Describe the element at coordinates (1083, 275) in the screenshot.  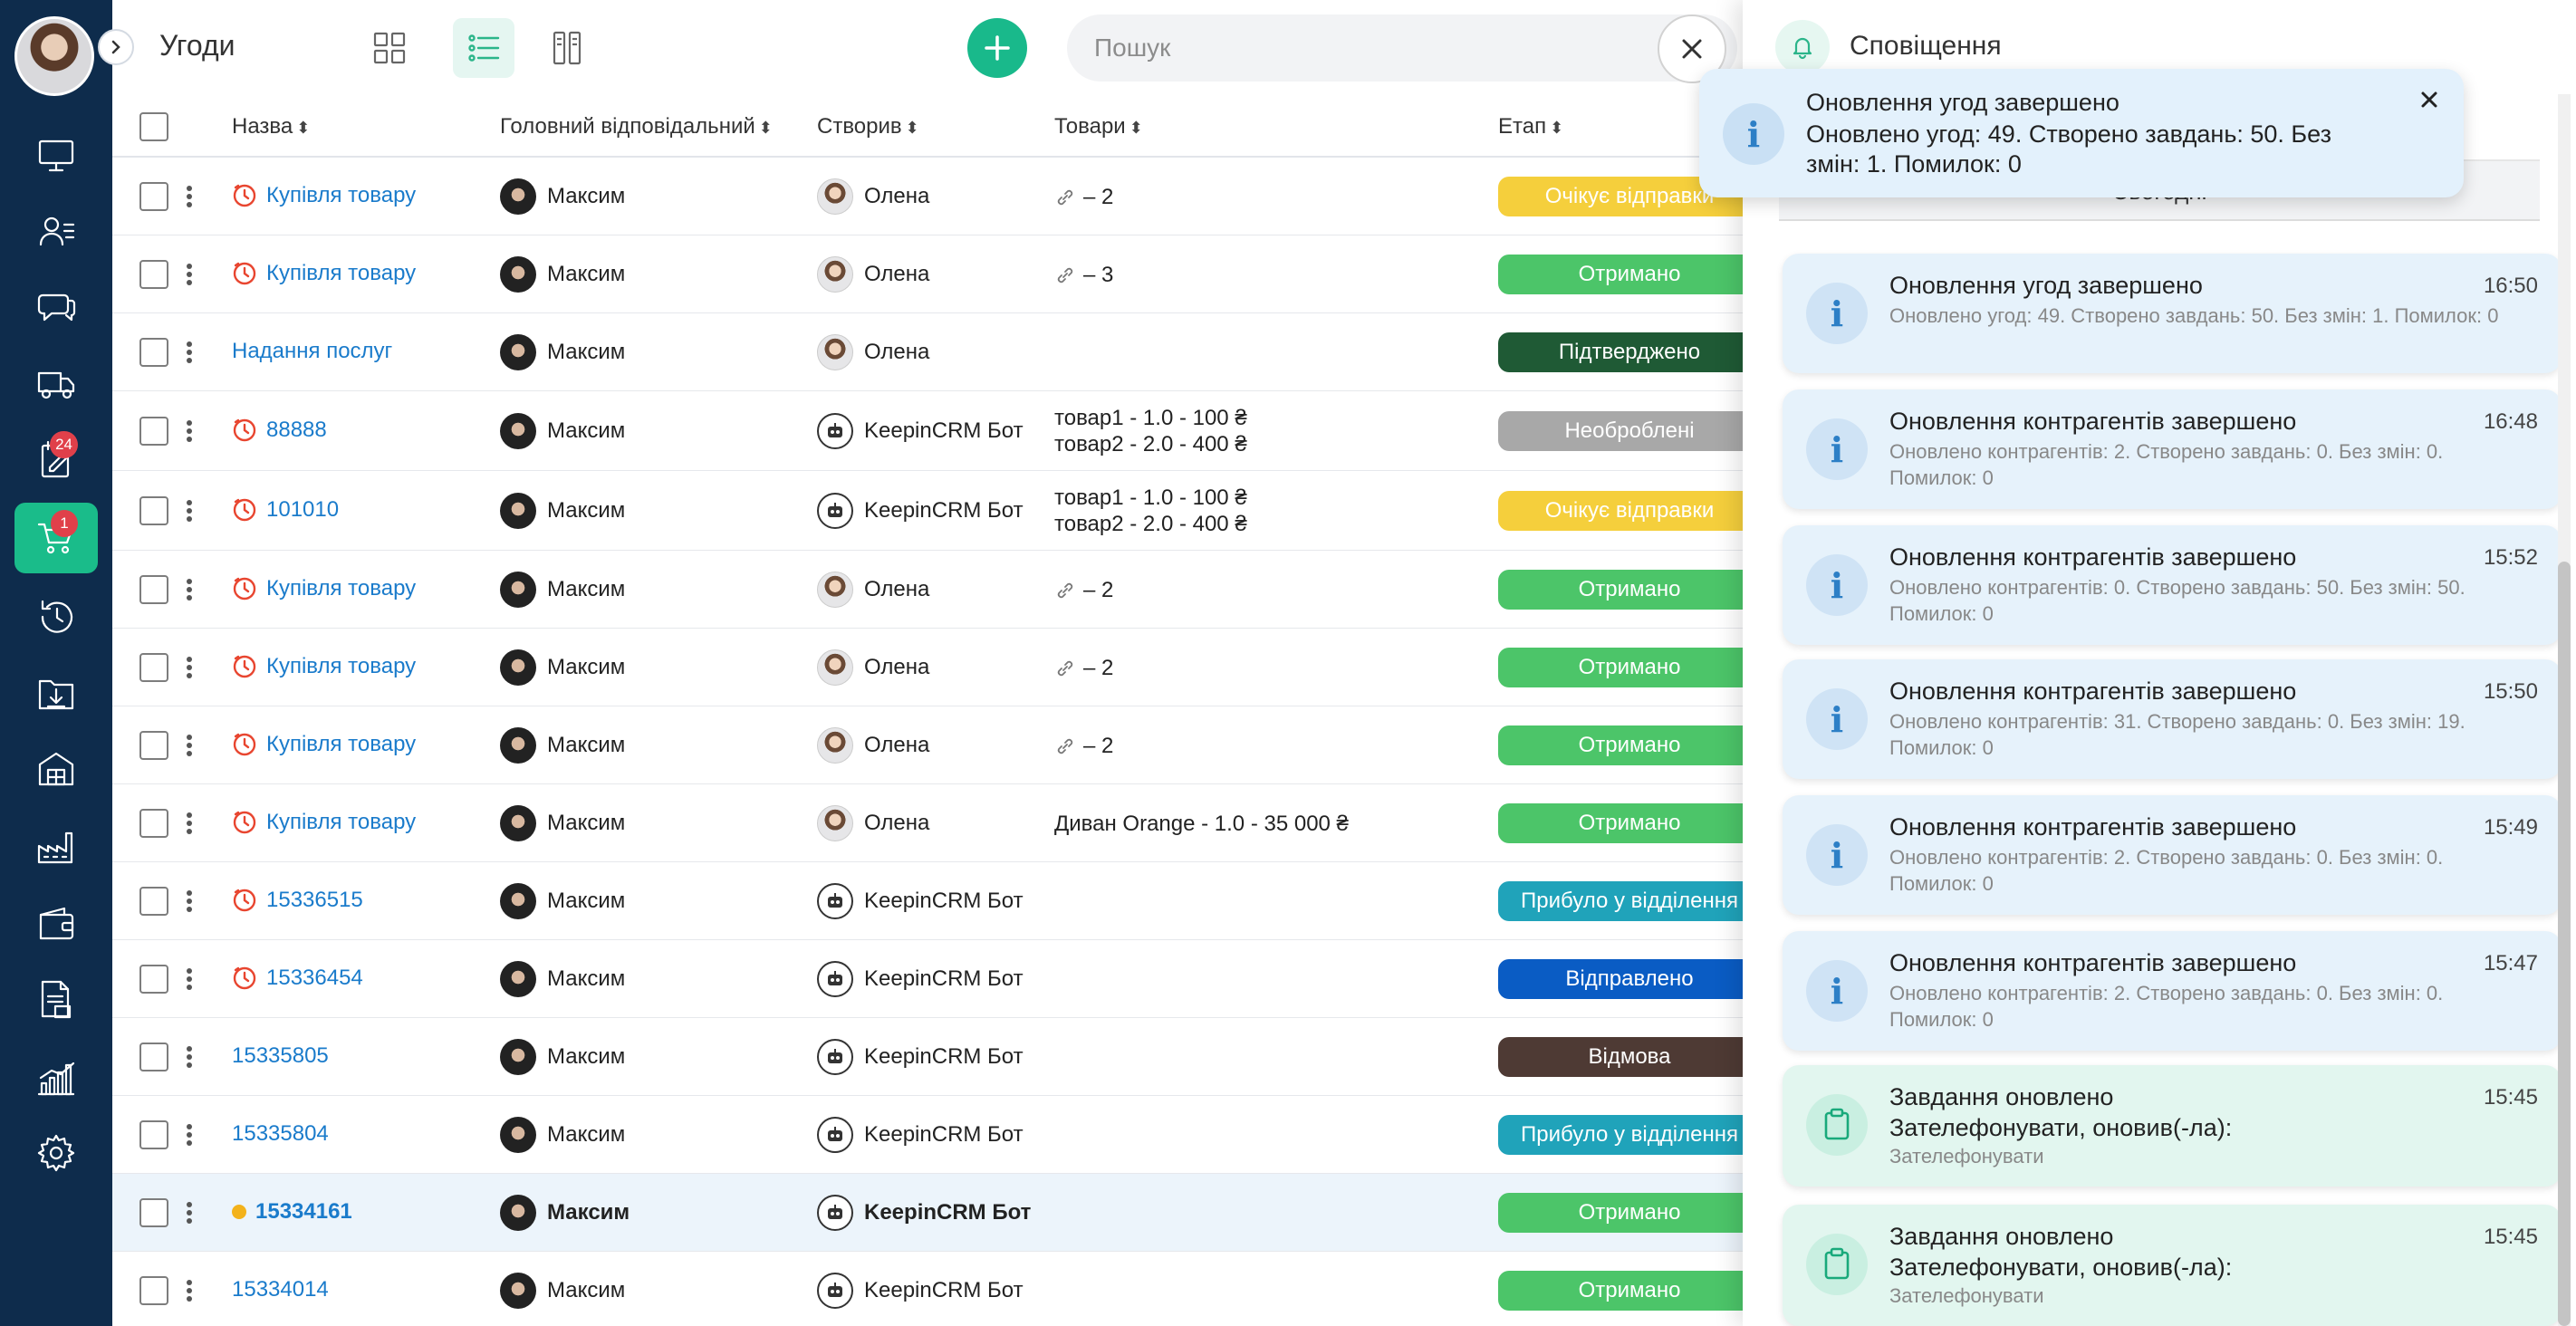
I see `goods-link: – 3` at that location.